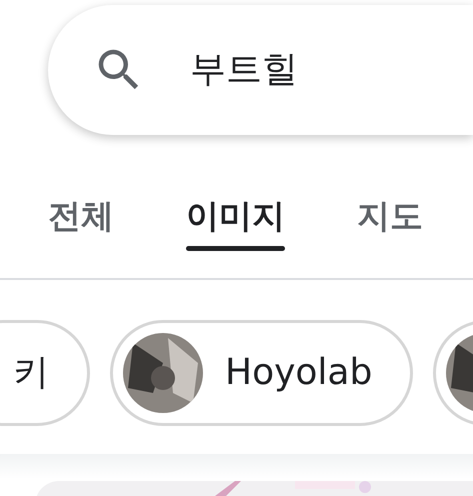  What do you see at coordinates (390, 194) in the screenshot?
I see `tab: 지도` at bounding box center [390, 194].